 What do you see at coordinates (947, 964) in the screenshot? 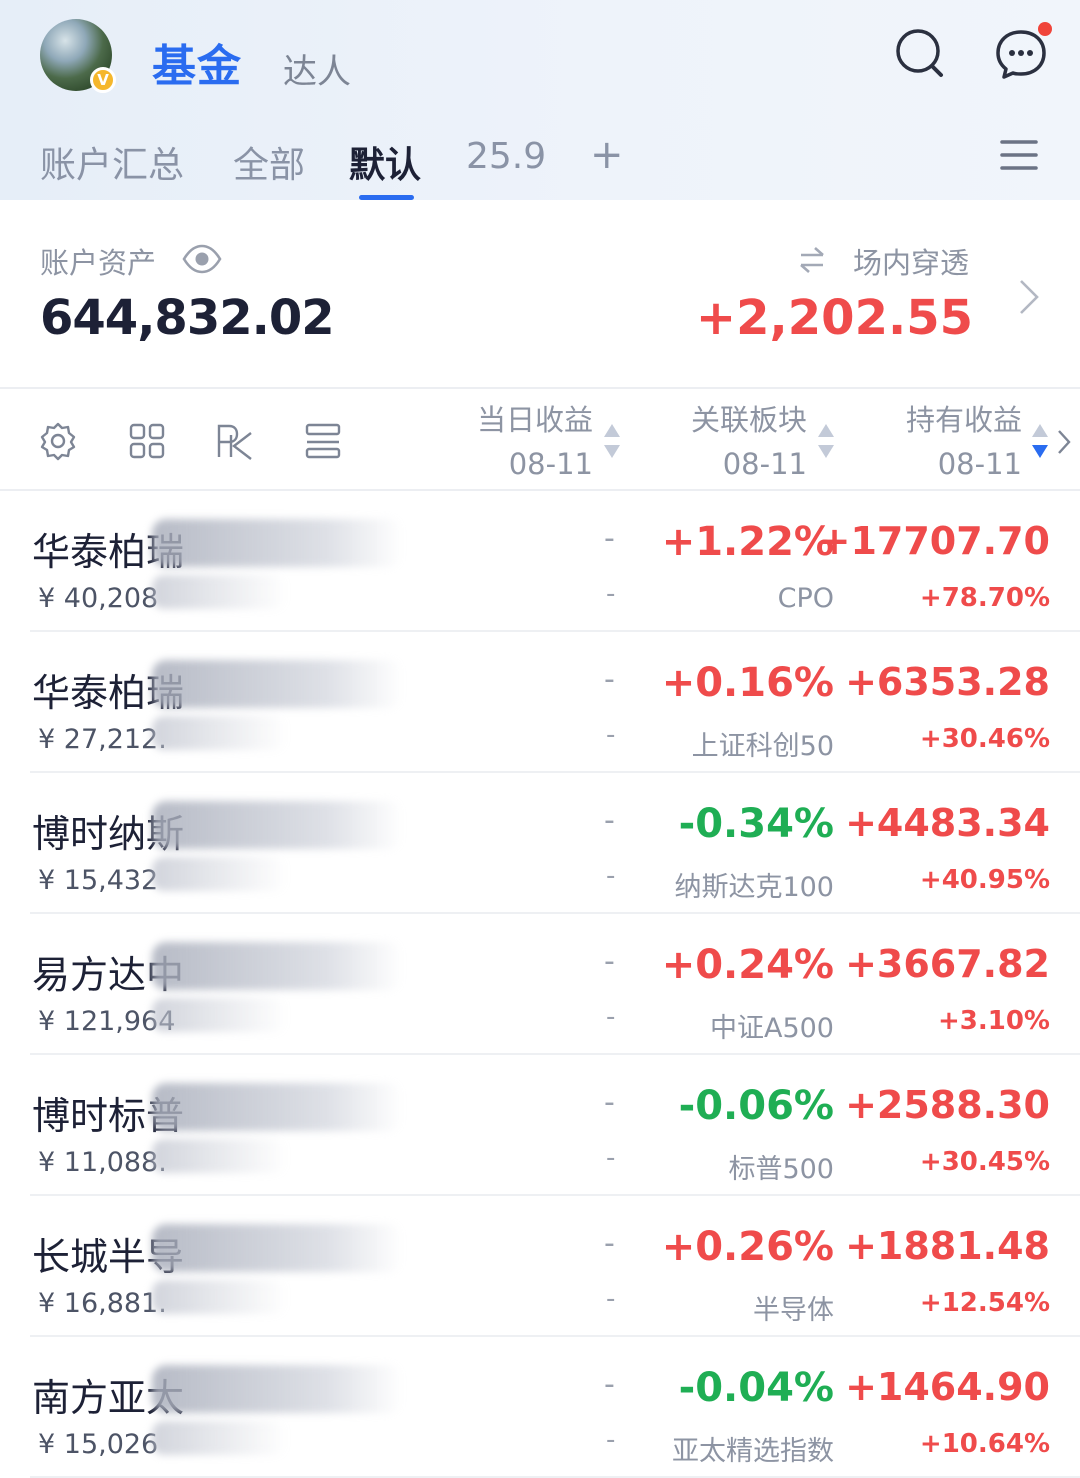
I see `holding-income-value: +3667.82` at bounding box center [947, 964].